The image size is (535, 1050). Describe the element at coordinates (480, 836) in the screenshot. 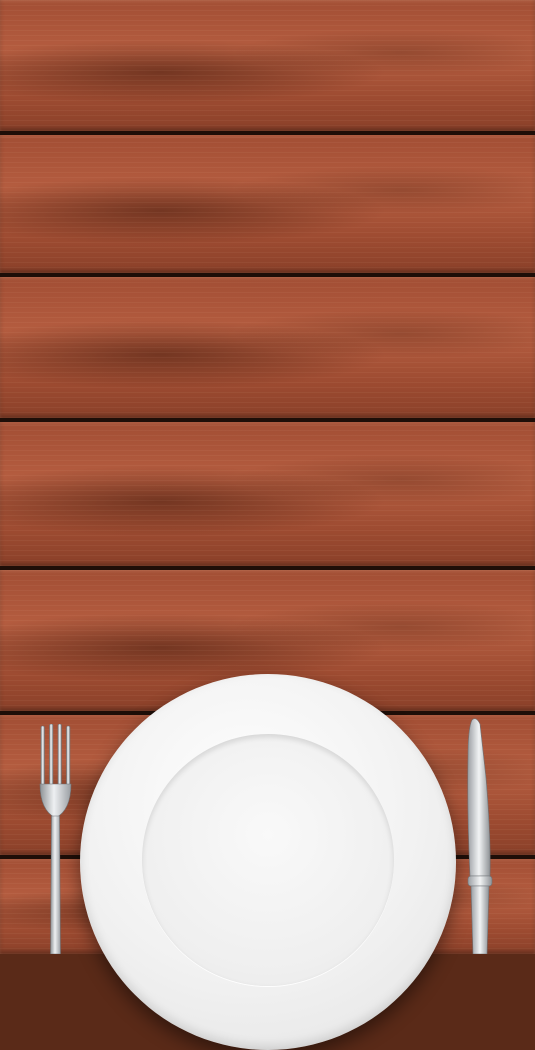

I see `knife-icon` at that location.